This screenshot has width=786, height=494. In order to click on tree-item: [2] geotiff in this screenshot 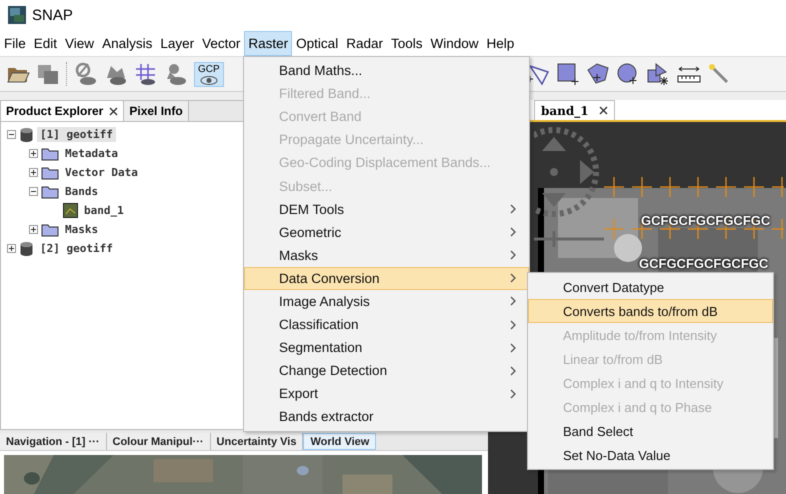, I will do `click(76, 248)`.